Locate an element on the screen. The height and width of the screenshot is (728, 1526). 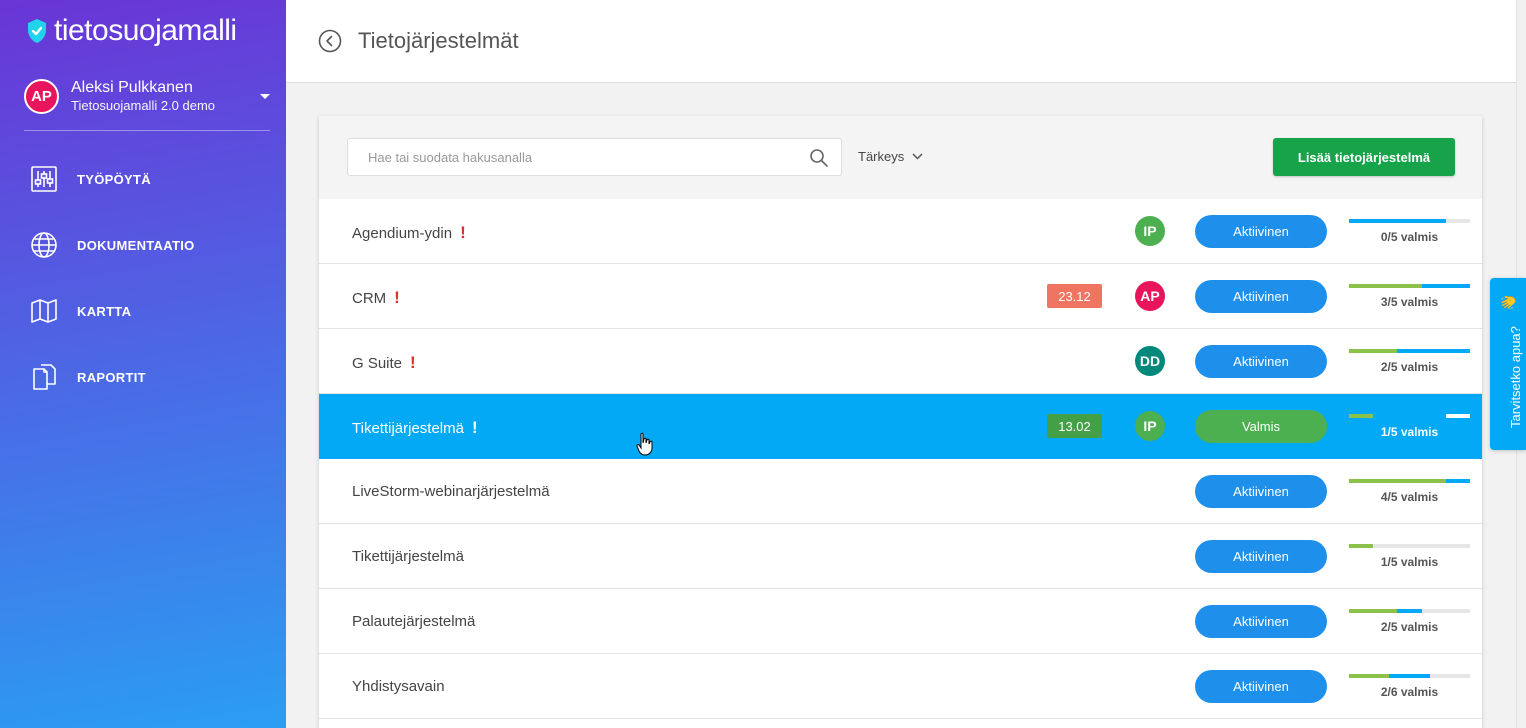
table-row: Yhdistysavain Aktiivinen 2/6 valmis is located at coordinates (900, 686).